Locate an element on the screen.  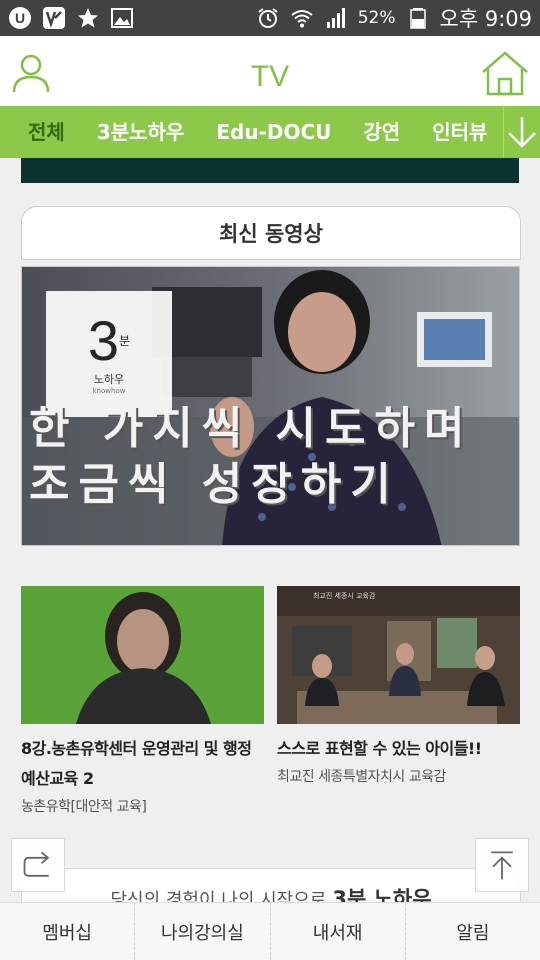
video-speaker: 최교진 세종특별자치시 교육감 is located at coordinates (361, 777).